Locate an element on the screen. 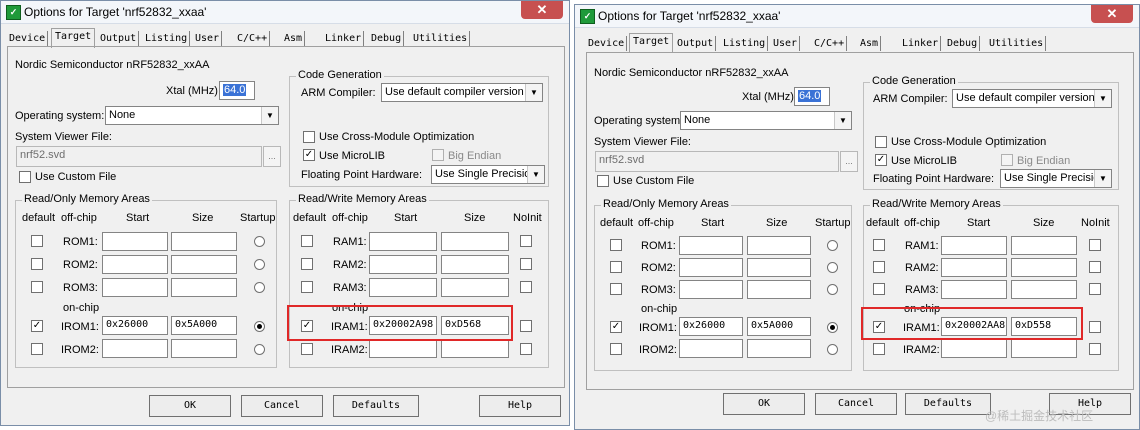 The width and height of the screenshot is (1140, 430). rom1-start-input is located at coordinates (711, 245).